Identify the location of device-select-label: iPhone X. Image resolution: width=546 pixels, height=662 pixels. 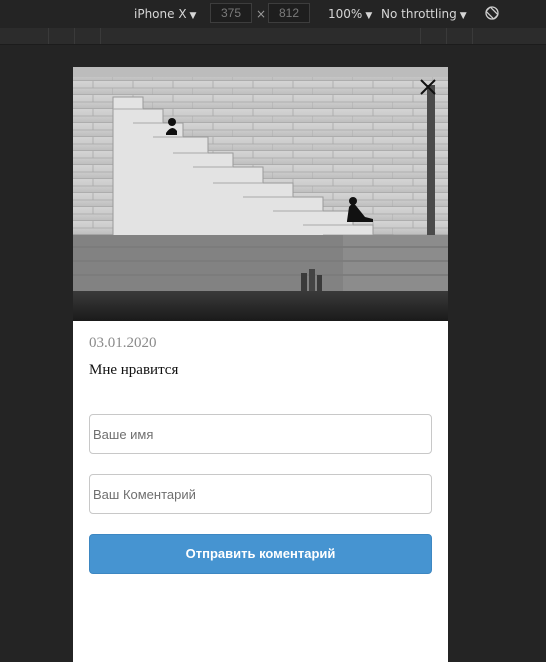
(160, 14).